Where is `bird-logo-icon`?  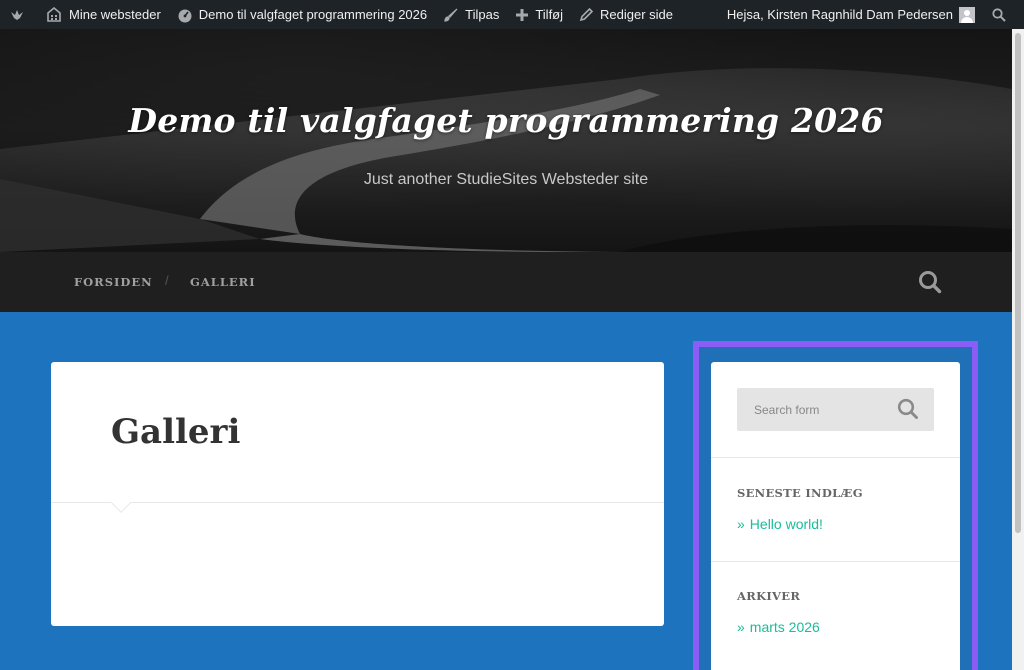
bird-logo-icon is located at coordinates (17, 14).